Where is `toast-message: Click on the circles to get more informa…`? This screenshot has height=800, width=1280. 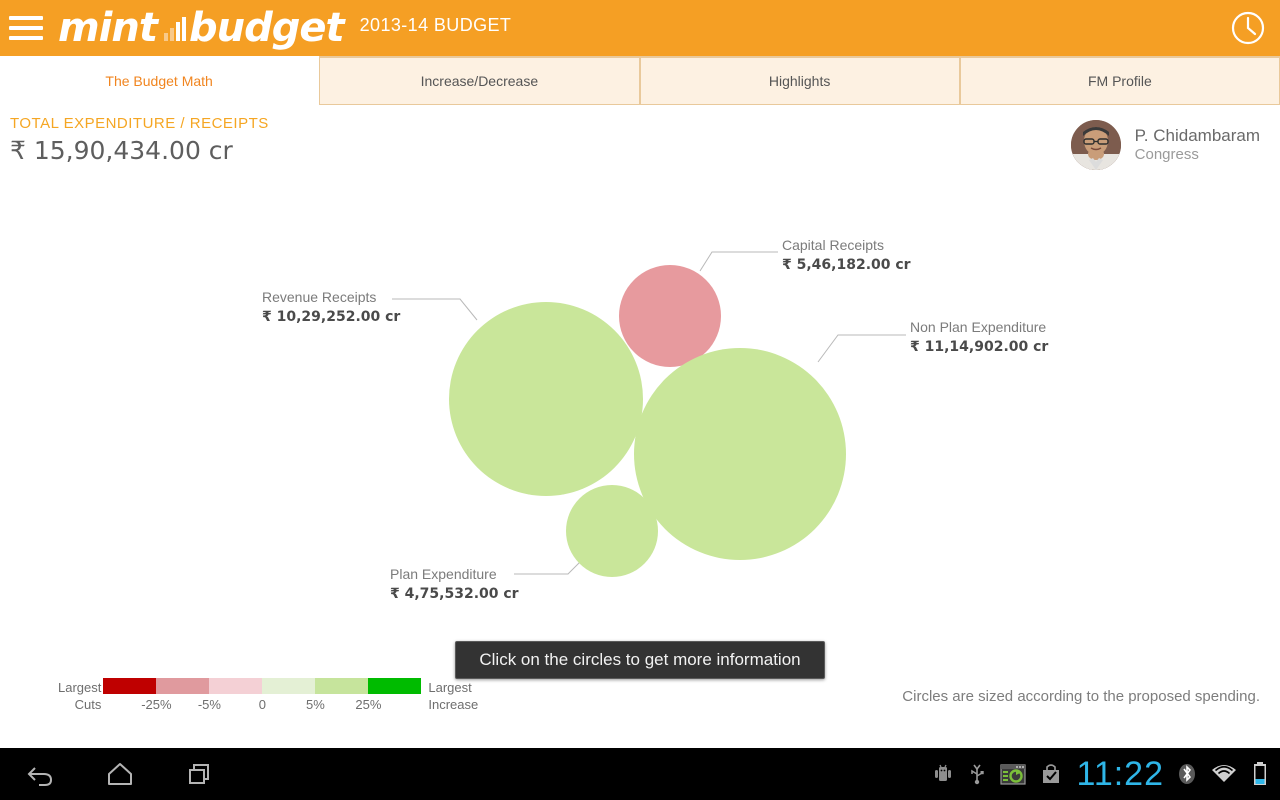
toast-message: Click on the circles to get more informa… is located at coordinates (640, 660).